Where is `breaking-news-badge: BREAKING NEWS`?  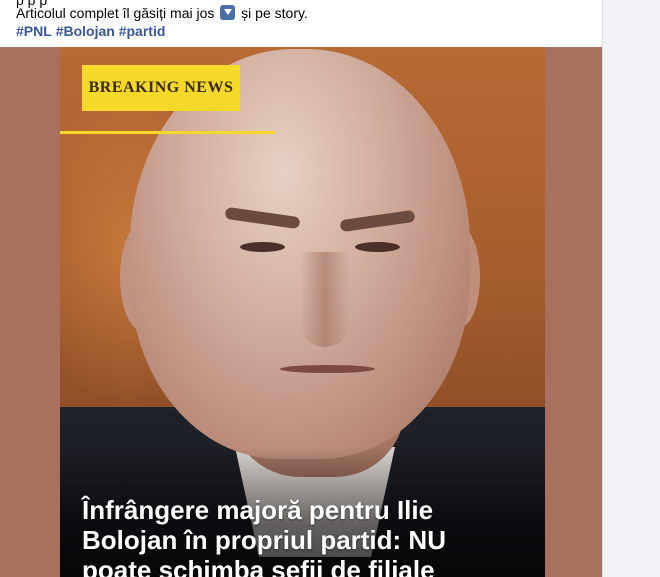 breaking-news-badge: BREAKING NEWS is located at coordinates (161, 88).